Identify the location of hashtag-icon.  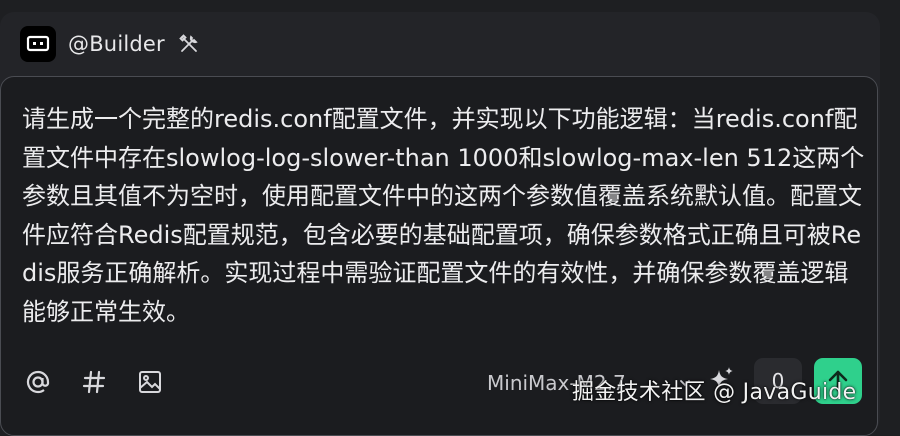
(94, 382).